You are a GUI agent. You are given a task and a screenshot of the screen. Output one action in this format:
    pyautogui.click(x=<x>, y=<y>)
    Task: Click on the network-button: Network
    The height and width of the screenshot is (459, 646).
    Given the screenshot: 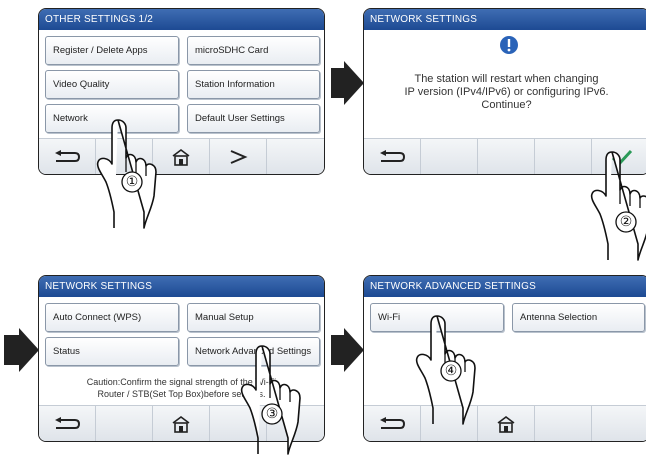 What is the action you would take?
    pyautogui.click(x=112, y=118)
    